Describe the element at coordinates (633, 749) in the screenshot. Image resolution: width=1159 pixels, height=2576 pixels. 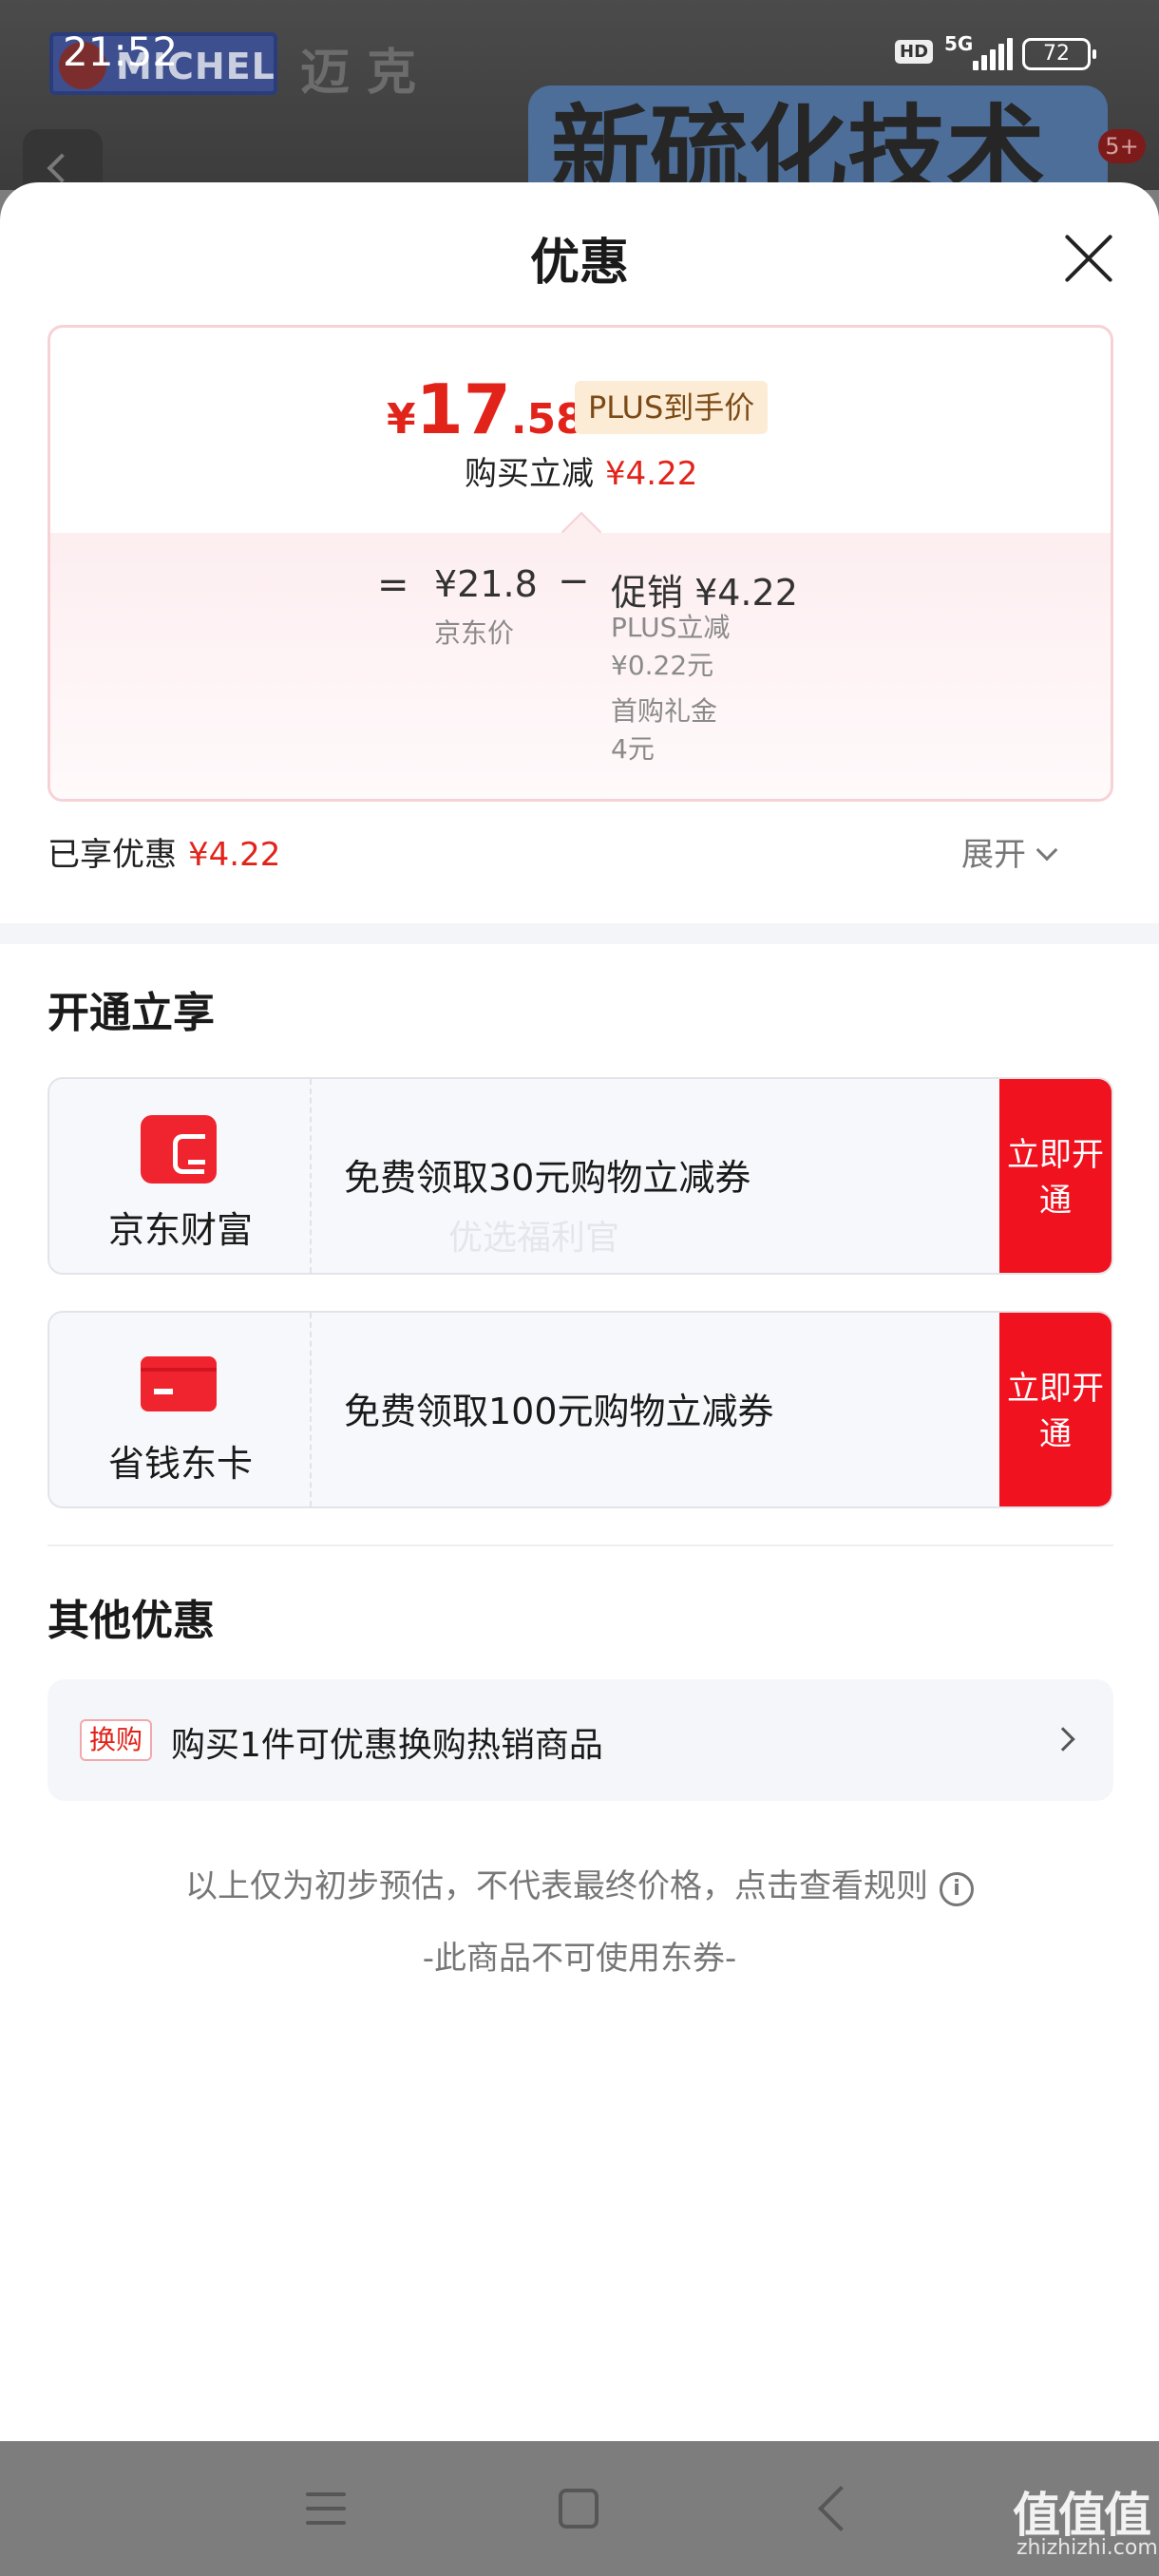
I see `first-gift-amount: 4元` at that location.